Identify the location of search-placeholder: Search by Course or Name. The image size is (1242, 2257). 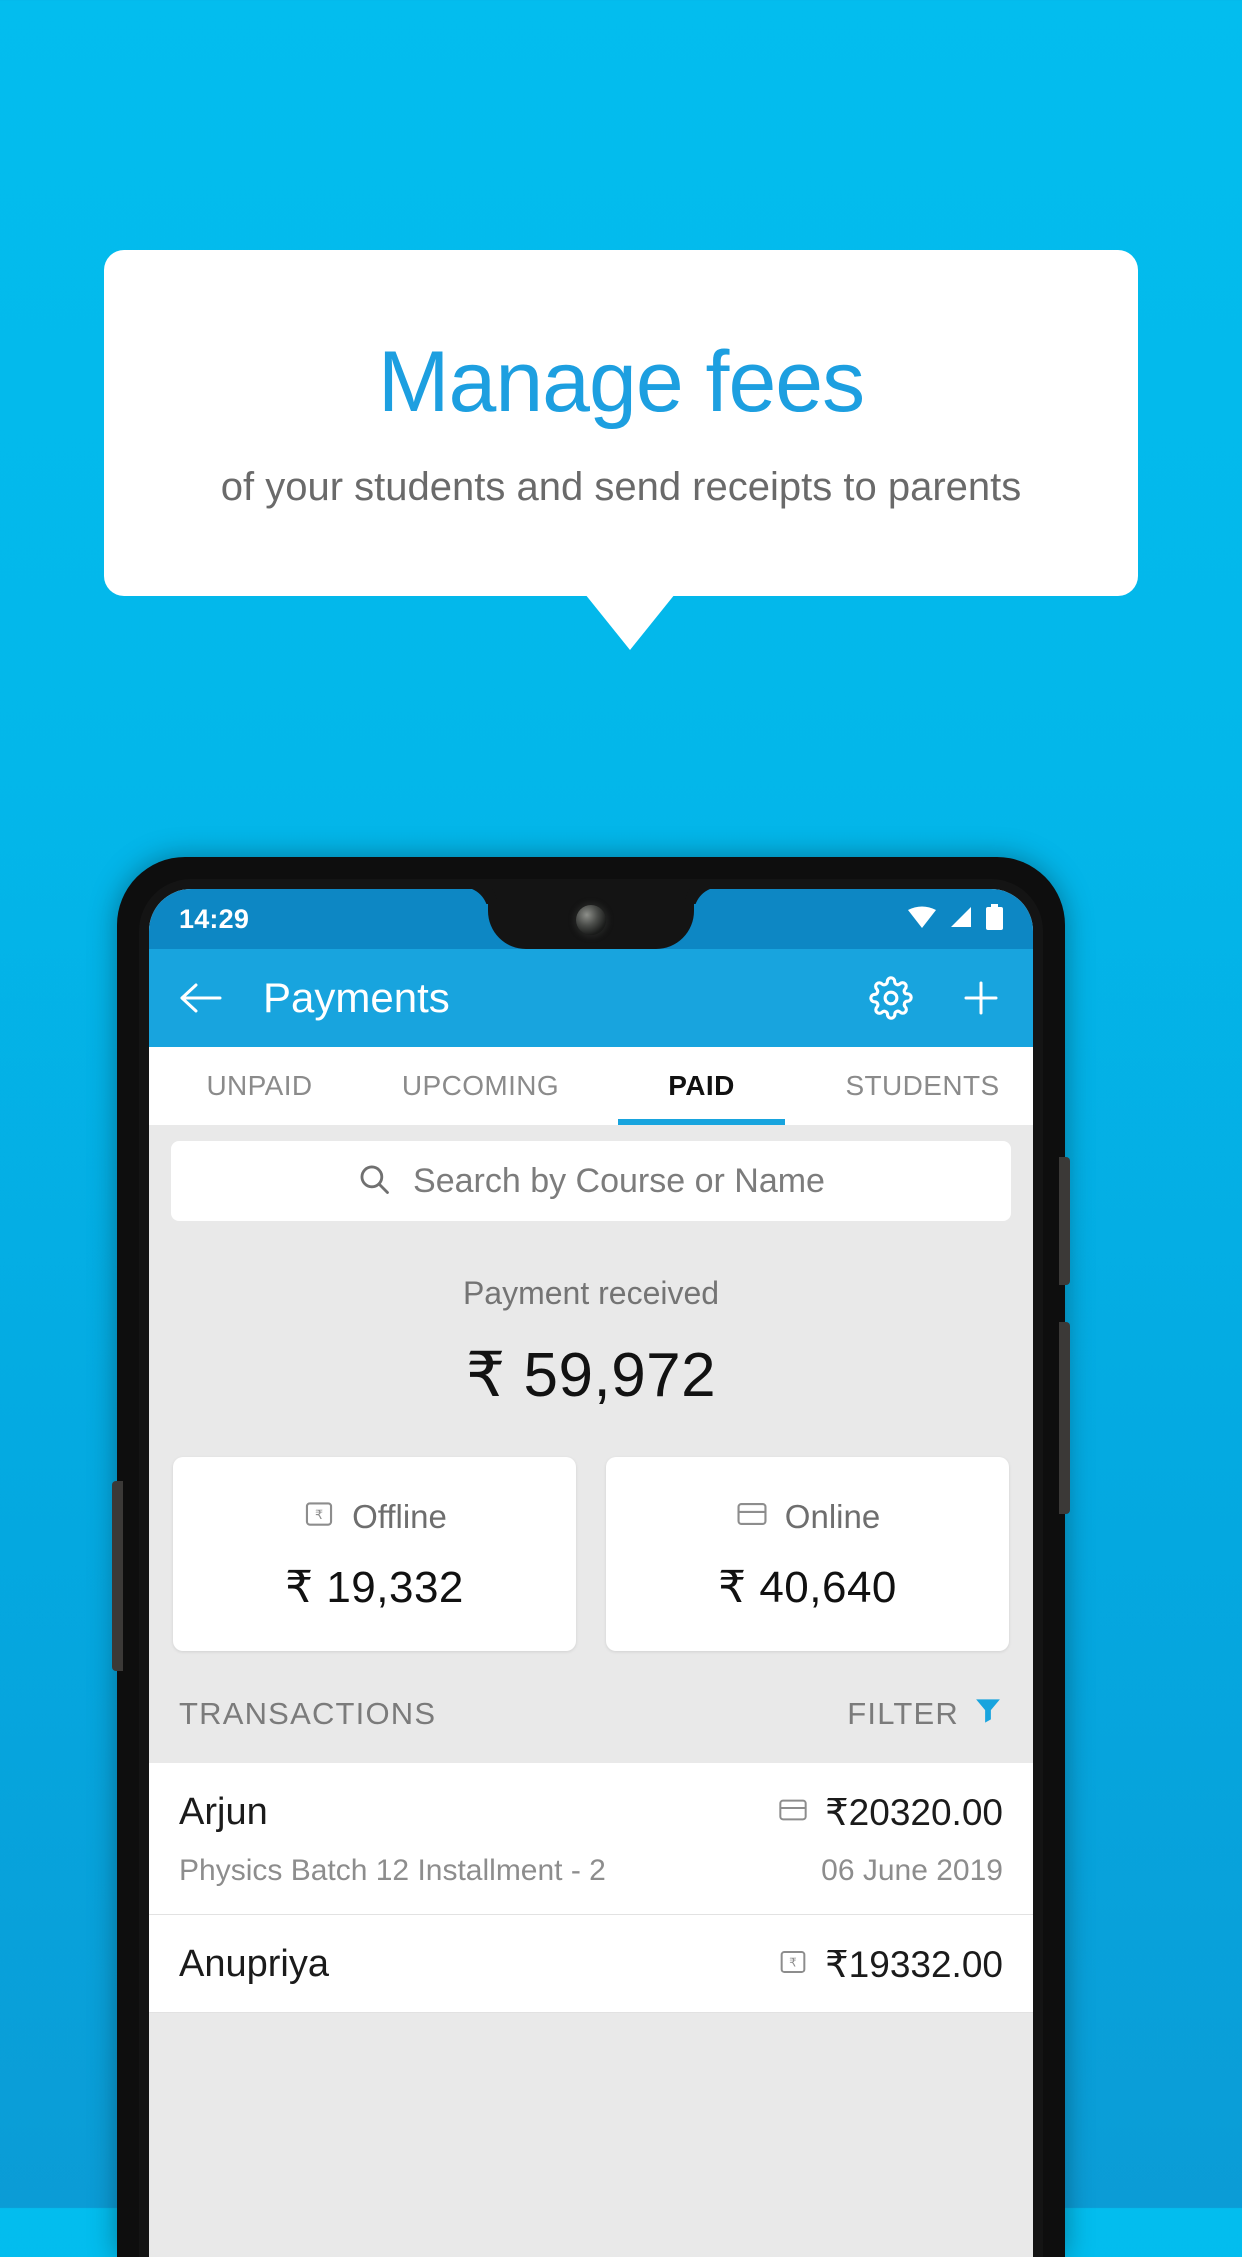
(619, 1180).